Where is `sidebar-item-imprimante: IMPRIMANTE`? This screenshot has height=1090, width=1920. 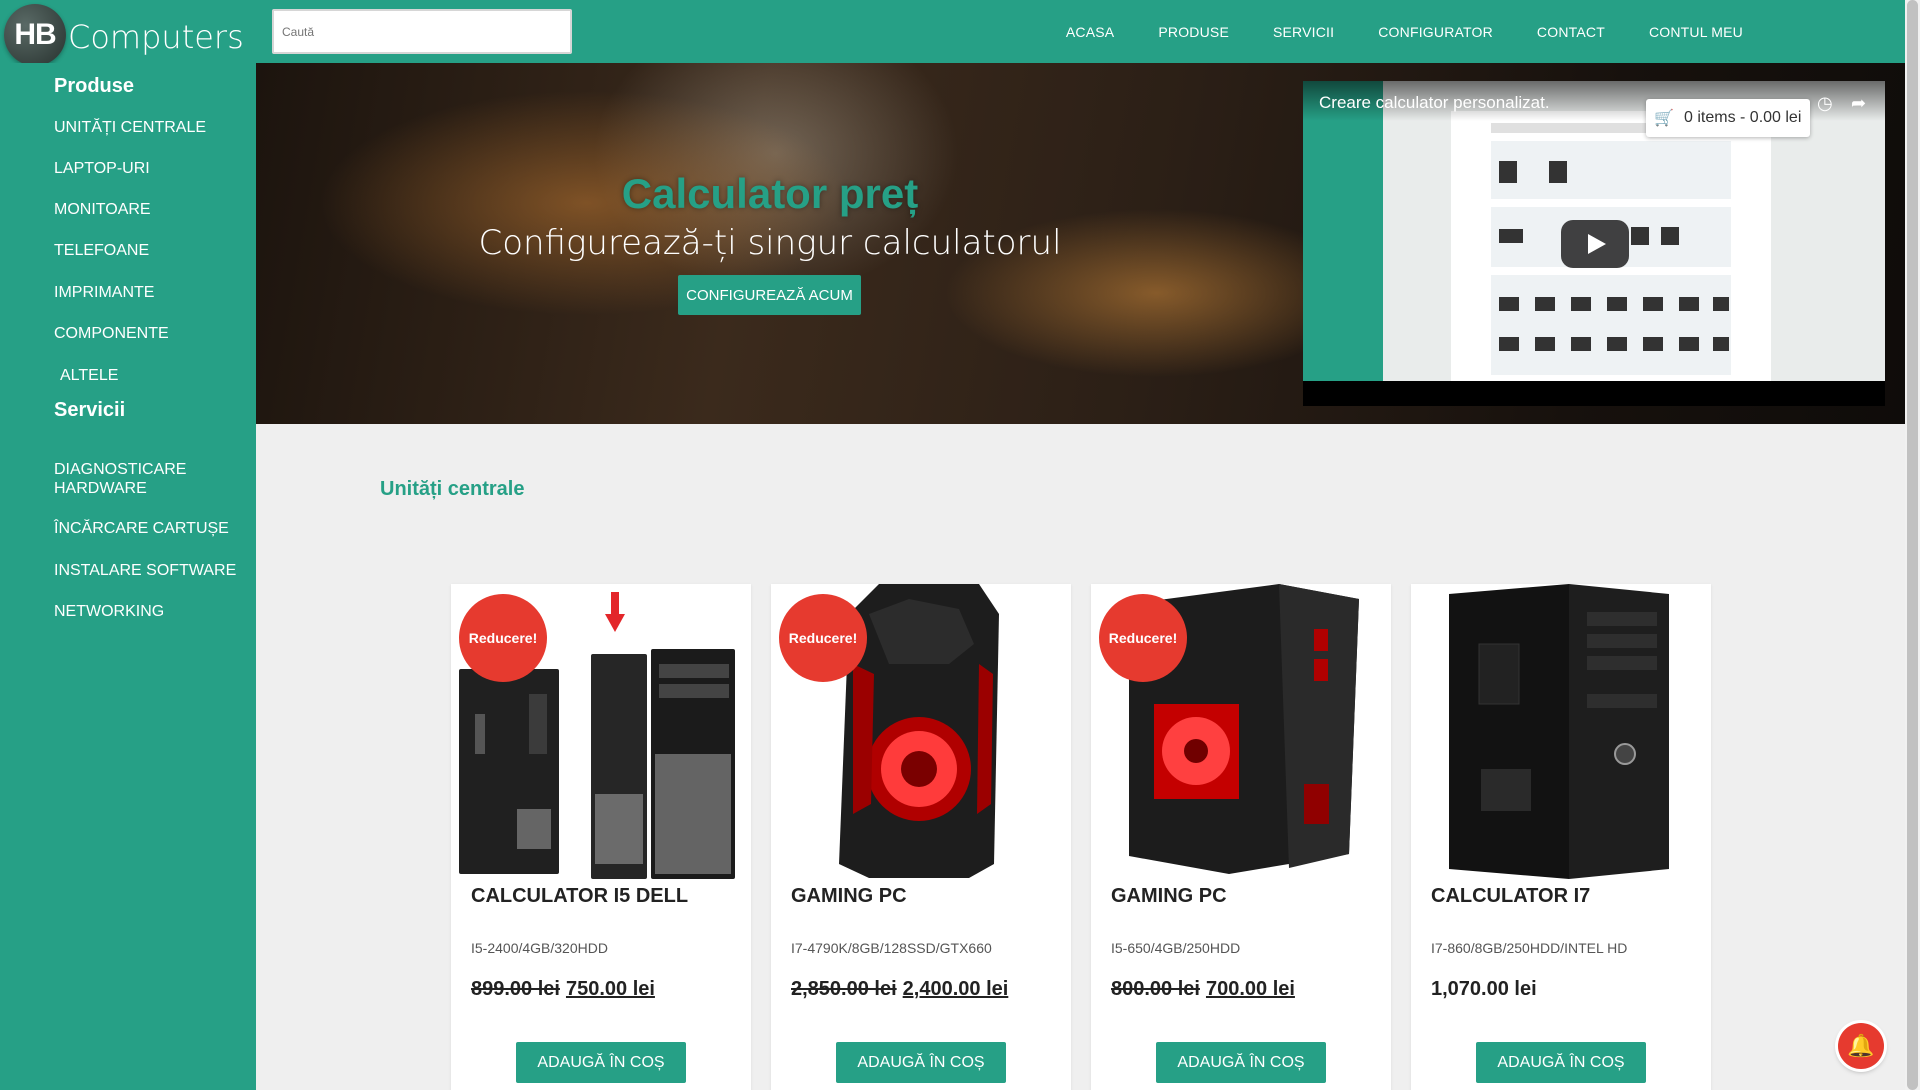 sidebar-item-imprimante: IMPRIMANTE is located at coordinates (149, 292).